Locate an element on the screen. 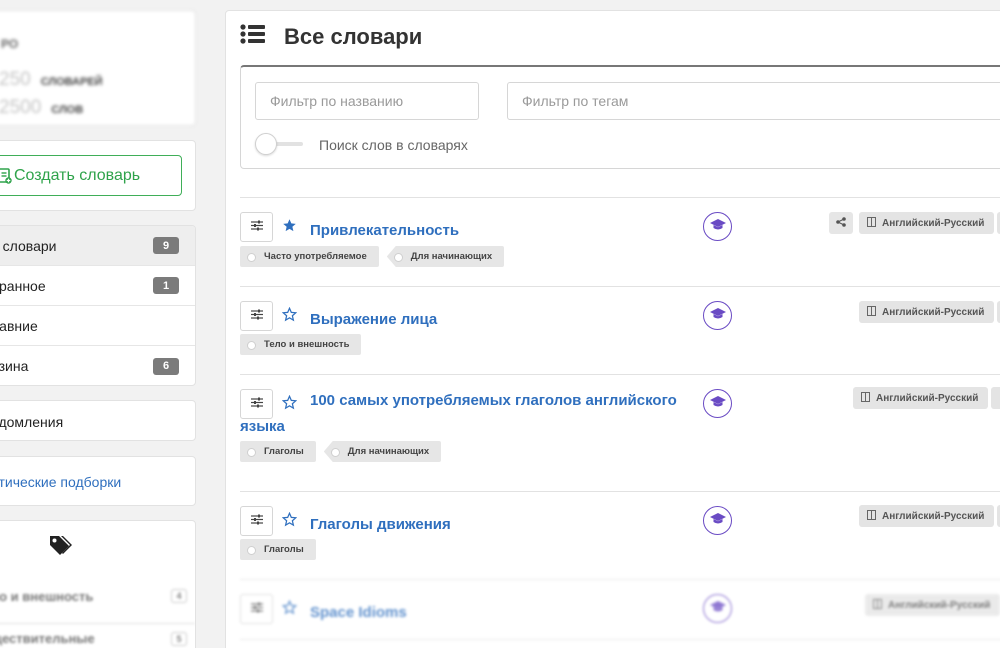  create-dictionary-button: Создать словарь is located at coordinates (91, 175).